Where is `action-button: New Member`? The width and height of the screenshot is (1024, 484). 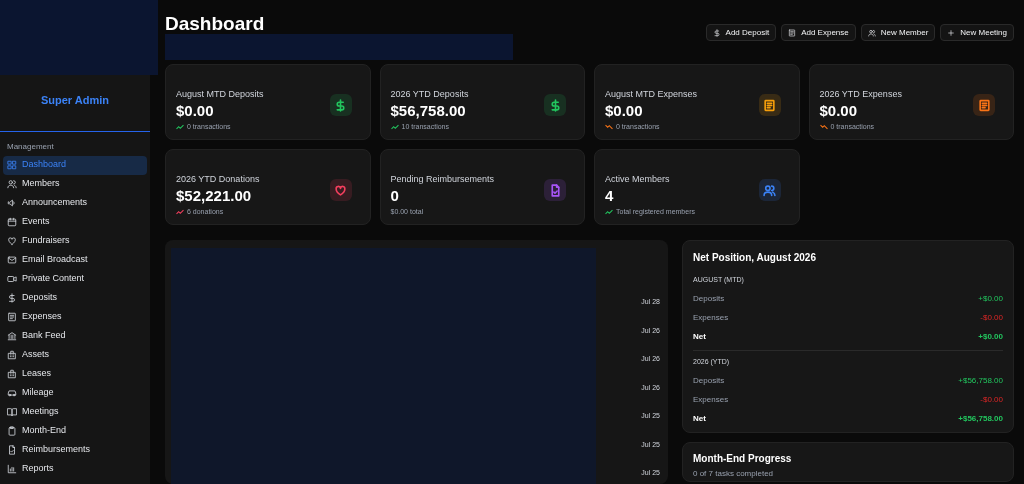
action-button: New Member is located at coordinates (898, 32).